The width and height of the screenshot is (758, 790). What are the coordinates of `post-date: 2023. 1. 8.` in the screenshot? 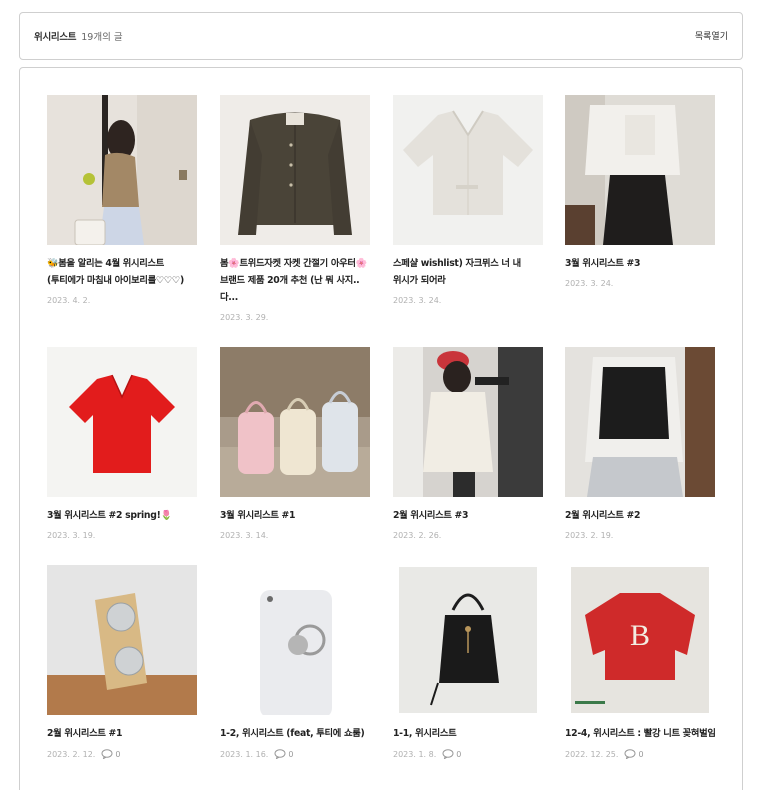 It's located at (415, 754).